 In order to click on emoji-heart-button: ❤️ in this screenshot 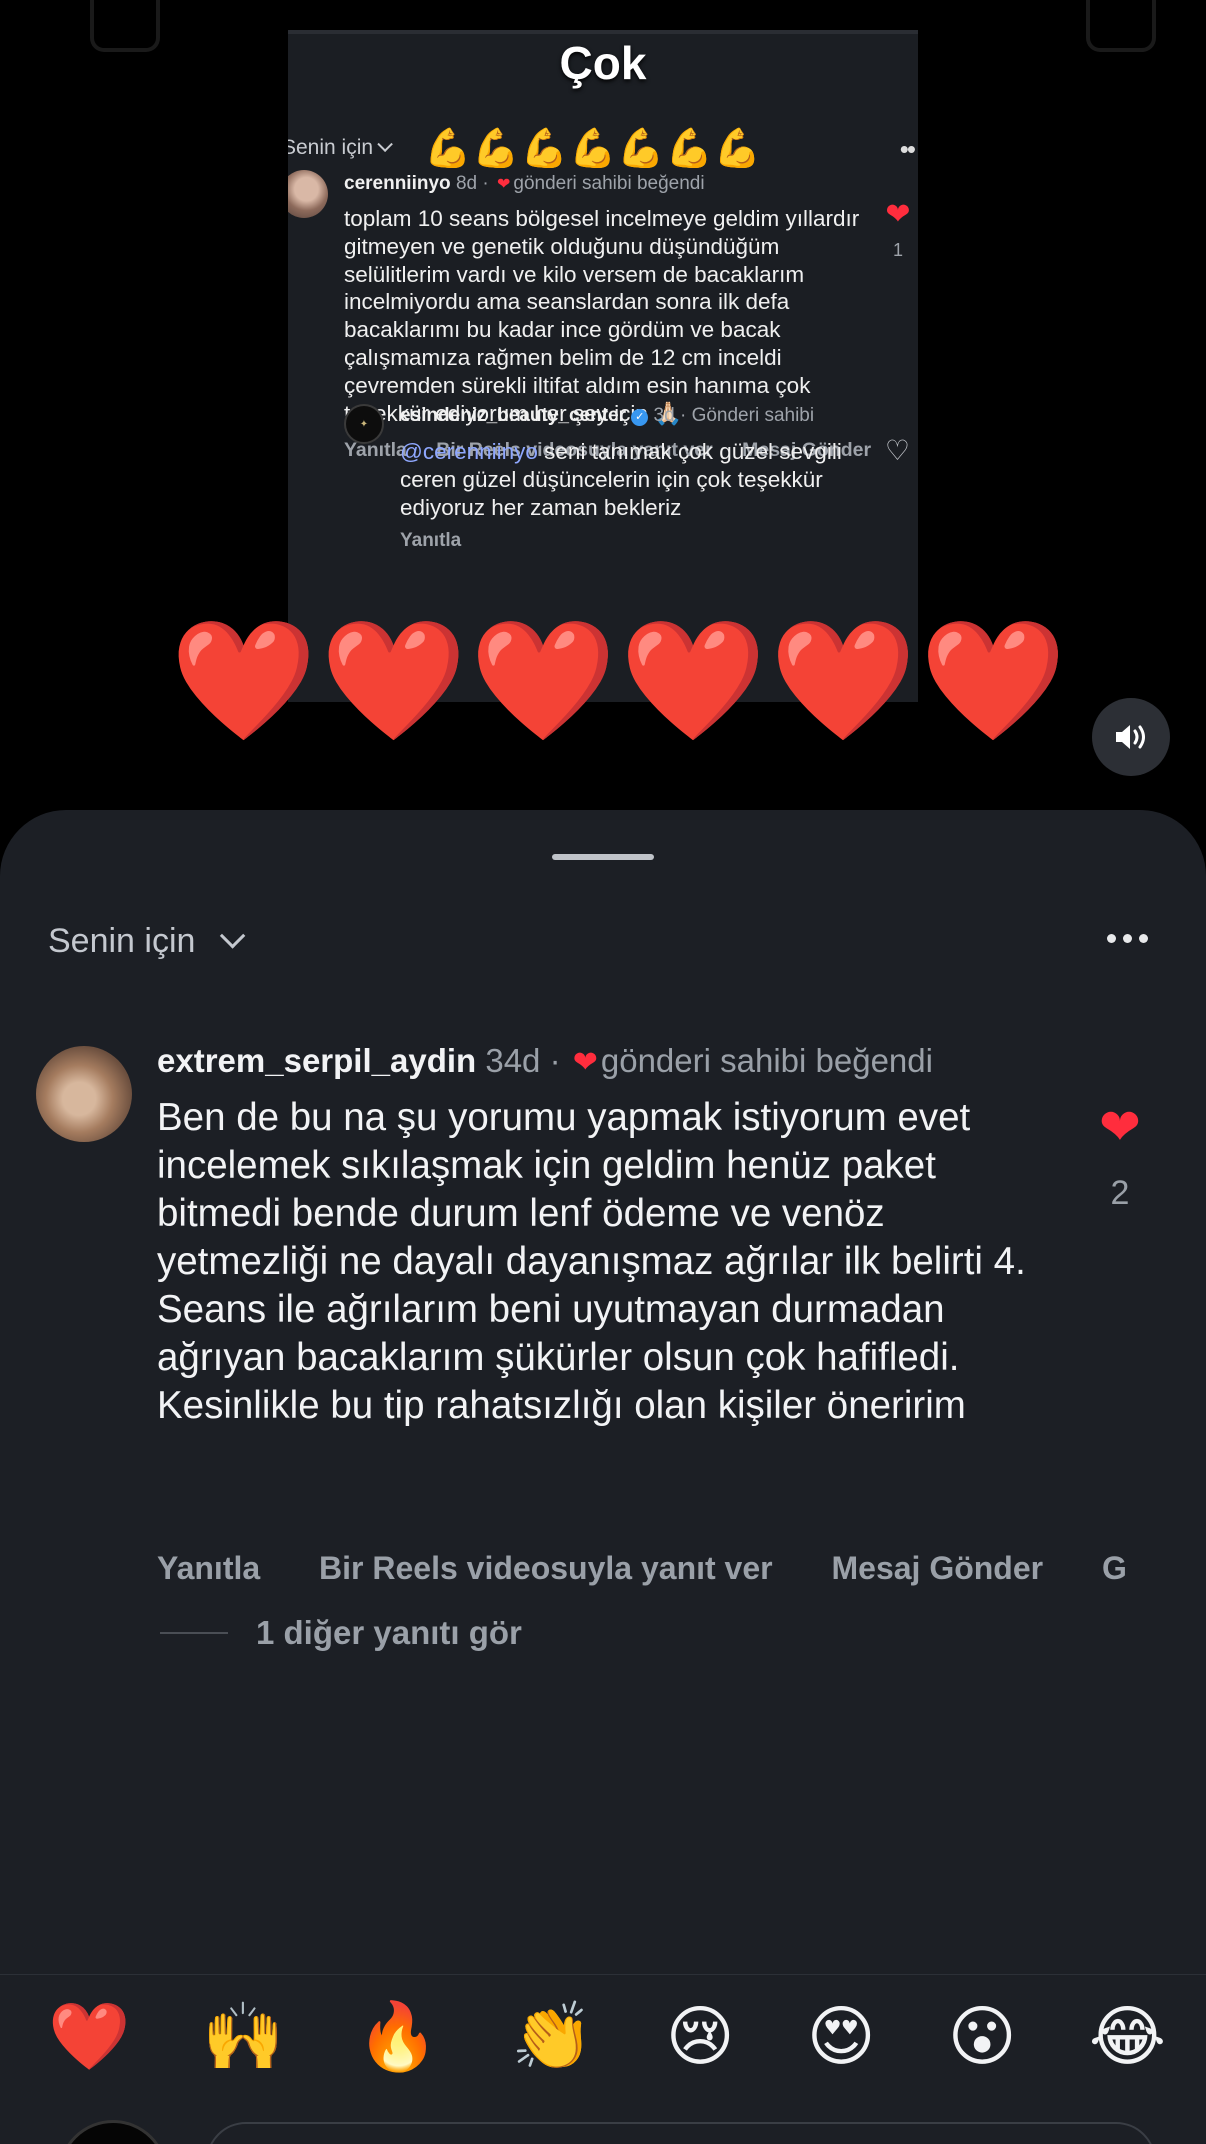, I will do `click(89, 2036)`.